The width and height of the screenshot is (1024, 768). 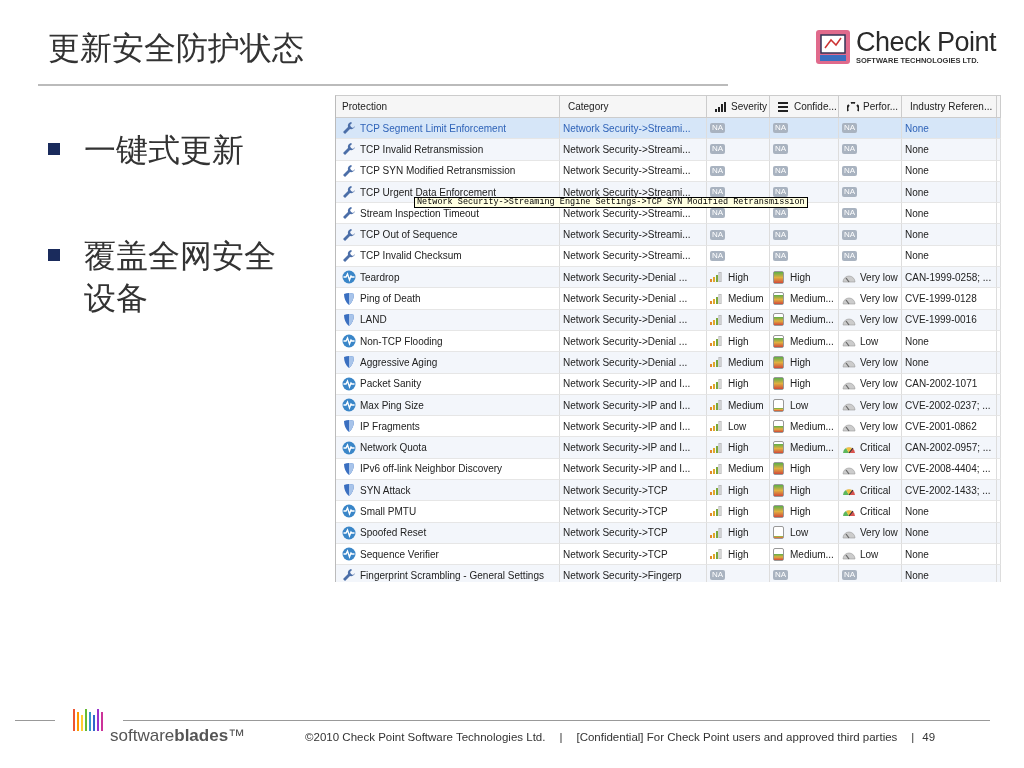 What do you see at coordinates (633, 106) in the screenshot?
I see `column-header: Category` at bounding box center [633, 106].